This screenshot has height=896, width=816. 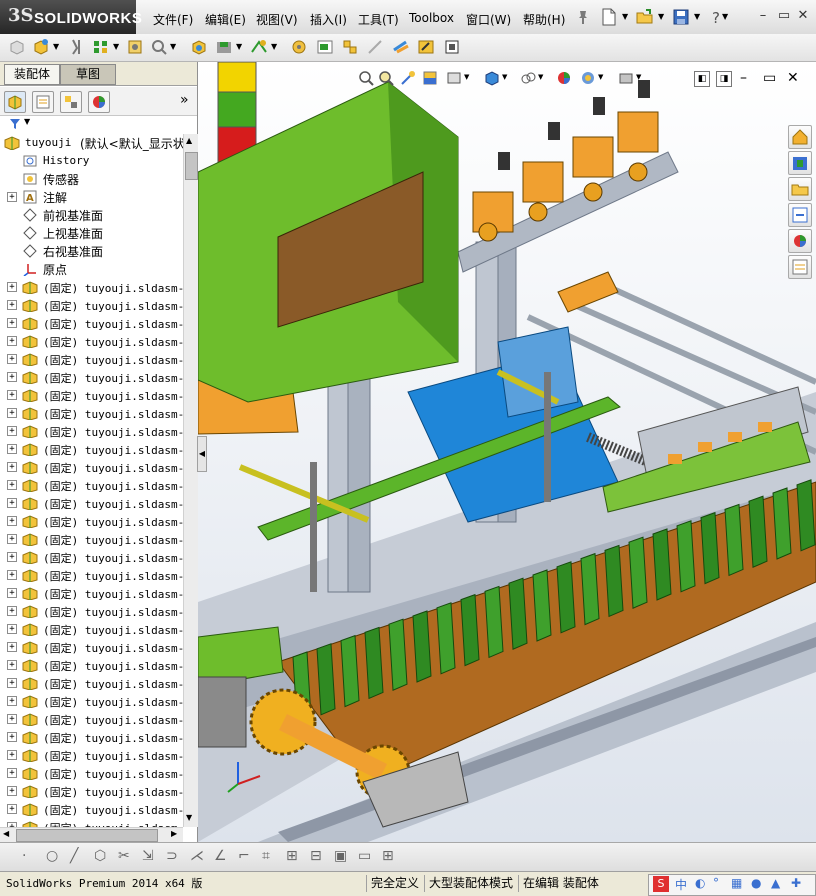 I want to click on doc-close-button: ✕, so click(x=793, y=78).